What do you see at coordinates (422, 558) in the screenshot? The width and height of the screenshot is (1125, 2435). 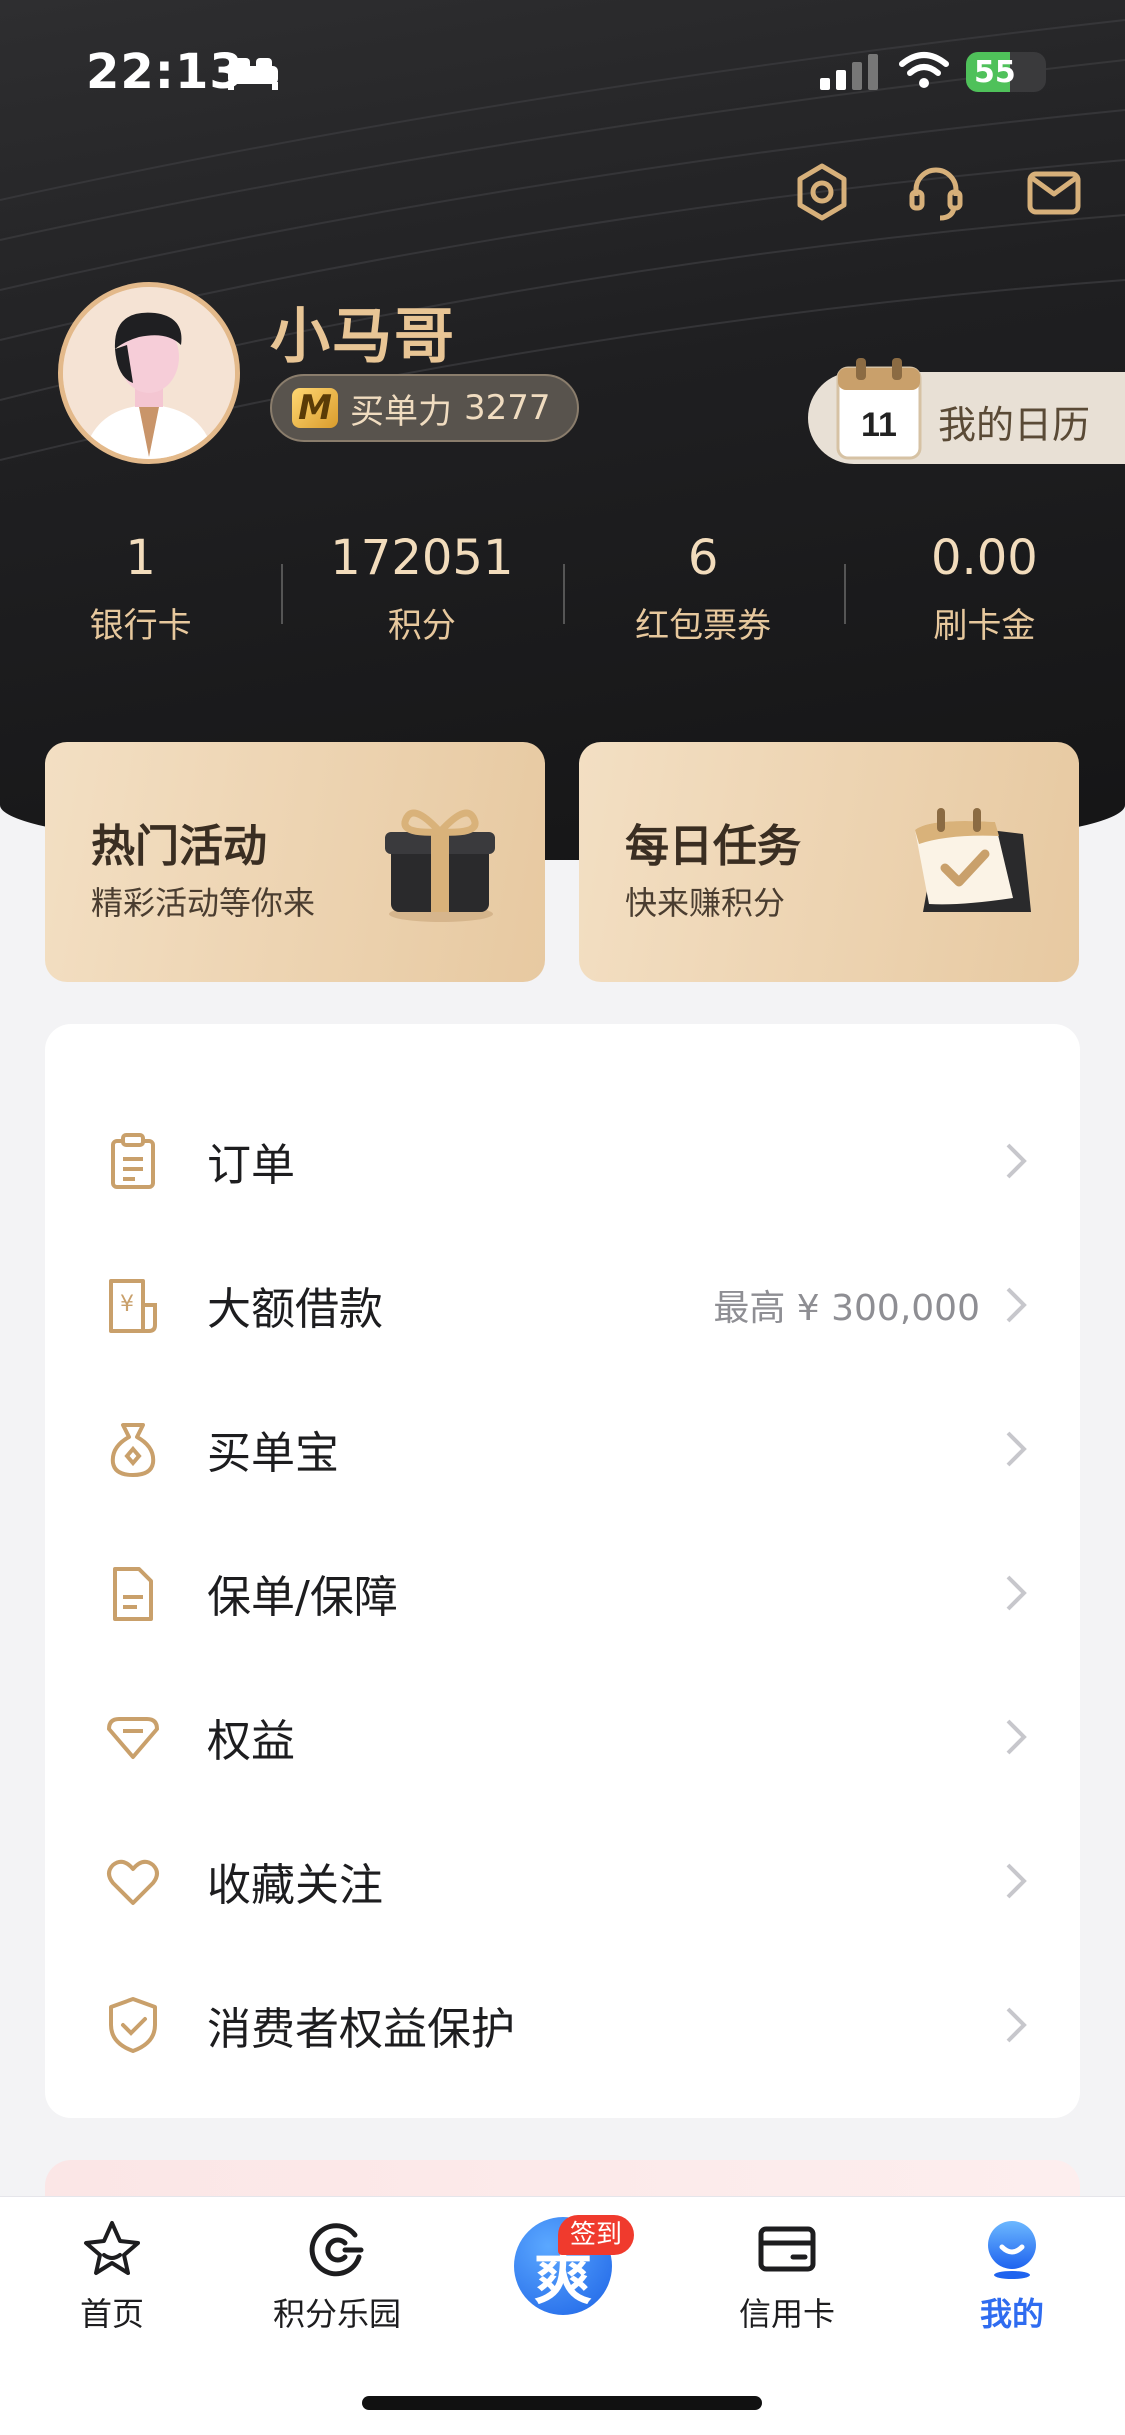 I see `stat-value: 172051` at bounding box center [422, 558].